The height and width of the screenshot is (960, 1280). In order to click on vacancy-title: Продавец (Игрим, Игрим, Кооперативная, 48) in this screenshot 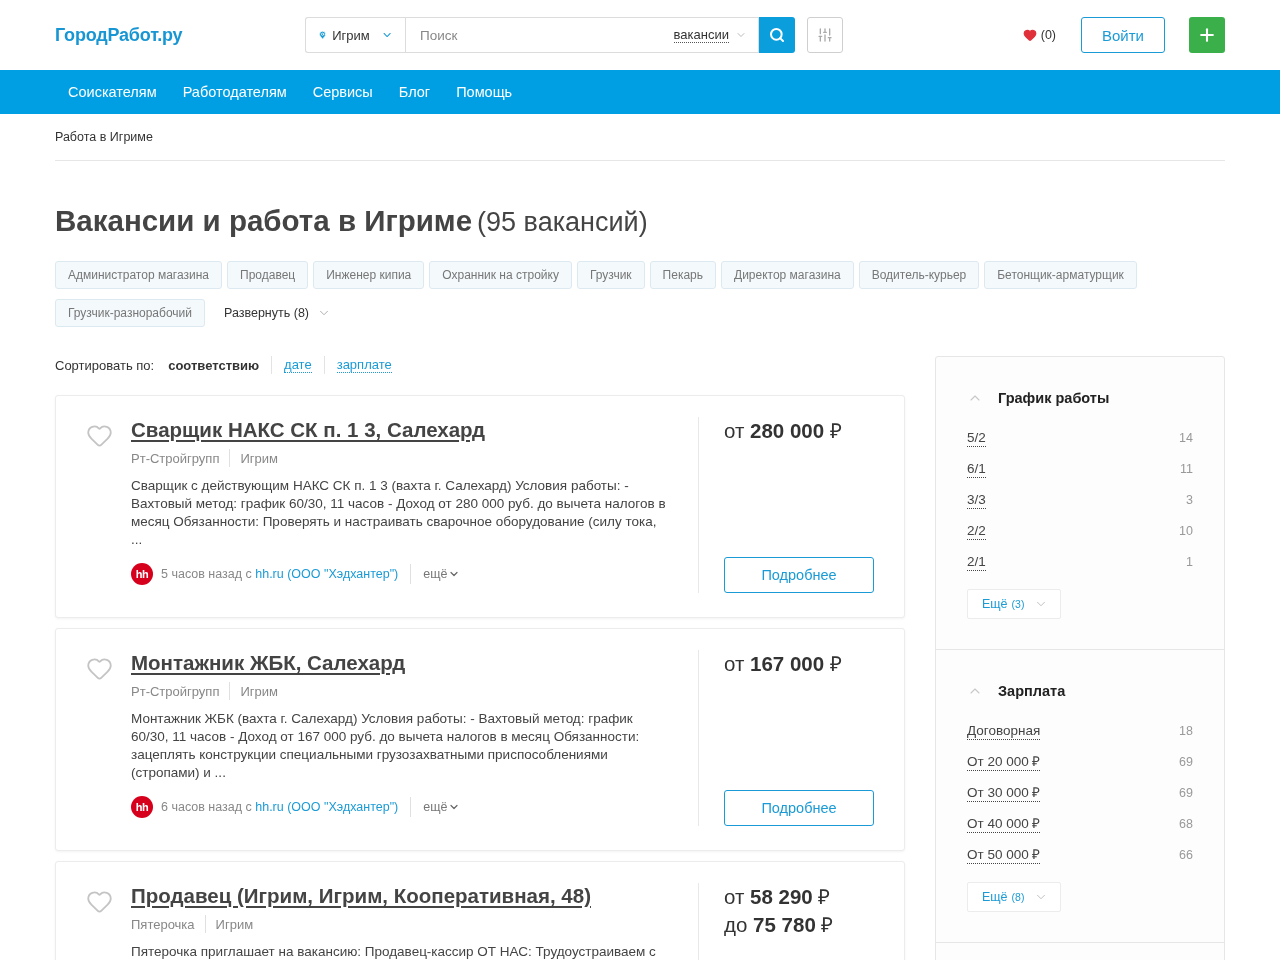, I will do `click(361, 896)`.